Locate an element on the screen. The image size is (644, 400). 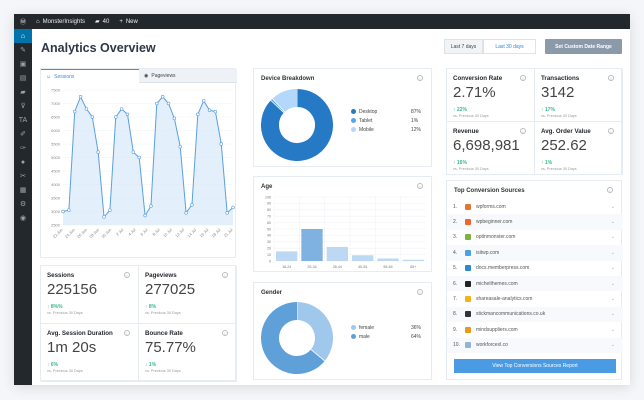
x-tick-label: 65+ is located at coordinates (413, 267).